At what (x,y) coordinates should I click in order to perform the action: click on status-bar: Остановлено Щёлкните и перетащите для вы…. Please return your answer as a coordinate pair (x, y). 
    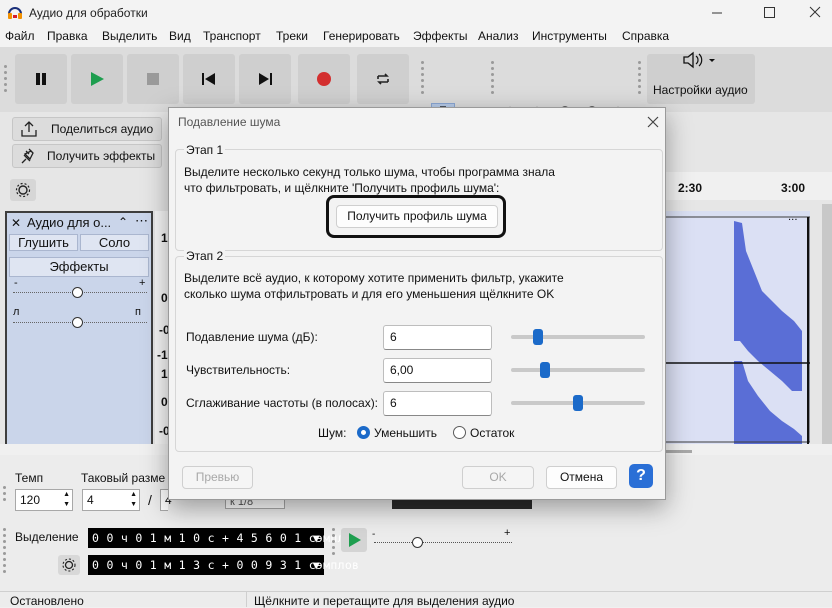
    Looking at the image, I should click on (416, 599).